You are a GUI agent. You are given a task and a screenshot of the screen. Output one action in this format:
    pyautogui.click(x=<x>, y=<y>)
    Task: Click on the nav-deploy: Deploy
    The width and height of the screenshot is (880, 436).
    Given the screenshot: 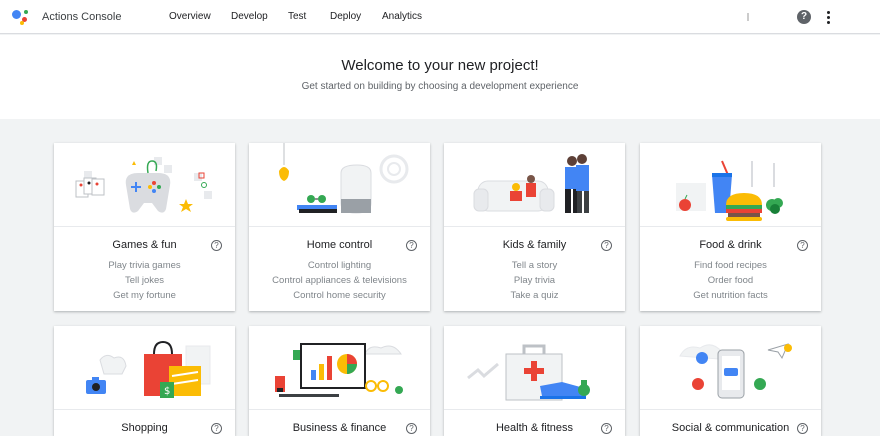 What is the action you would take?
    pyautogui.click(x=345, y=16)
    